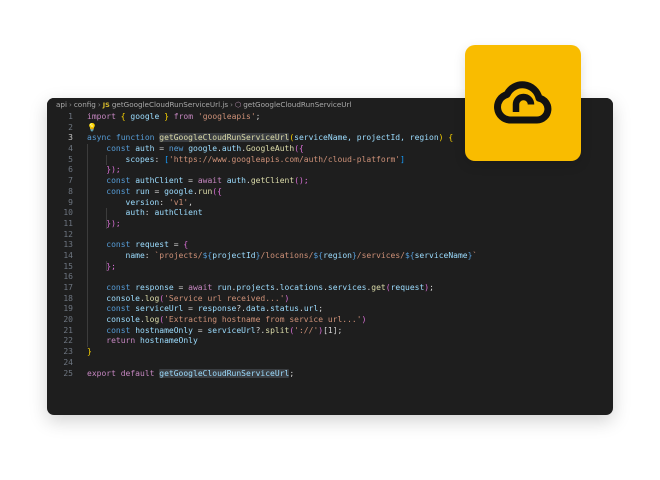 The width and height of the screenshot is (660, 480). What do you see at coordinates (170, 104) in the screenshot?
I see `breadcrumb-file: getGoogleCloudRunServiceUrl.js` at bounding box center [170, 104].